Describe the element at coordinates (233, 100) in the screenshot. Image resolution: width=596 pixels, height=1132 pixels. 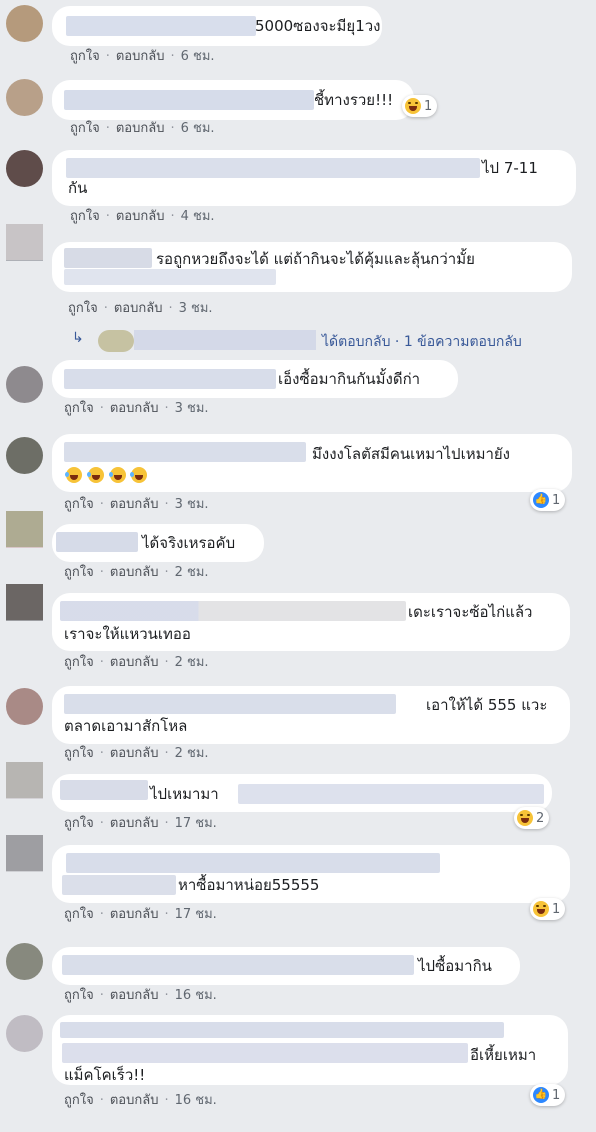
I see `comment-bubble: ชี้ทางรวย!!!` at that location.